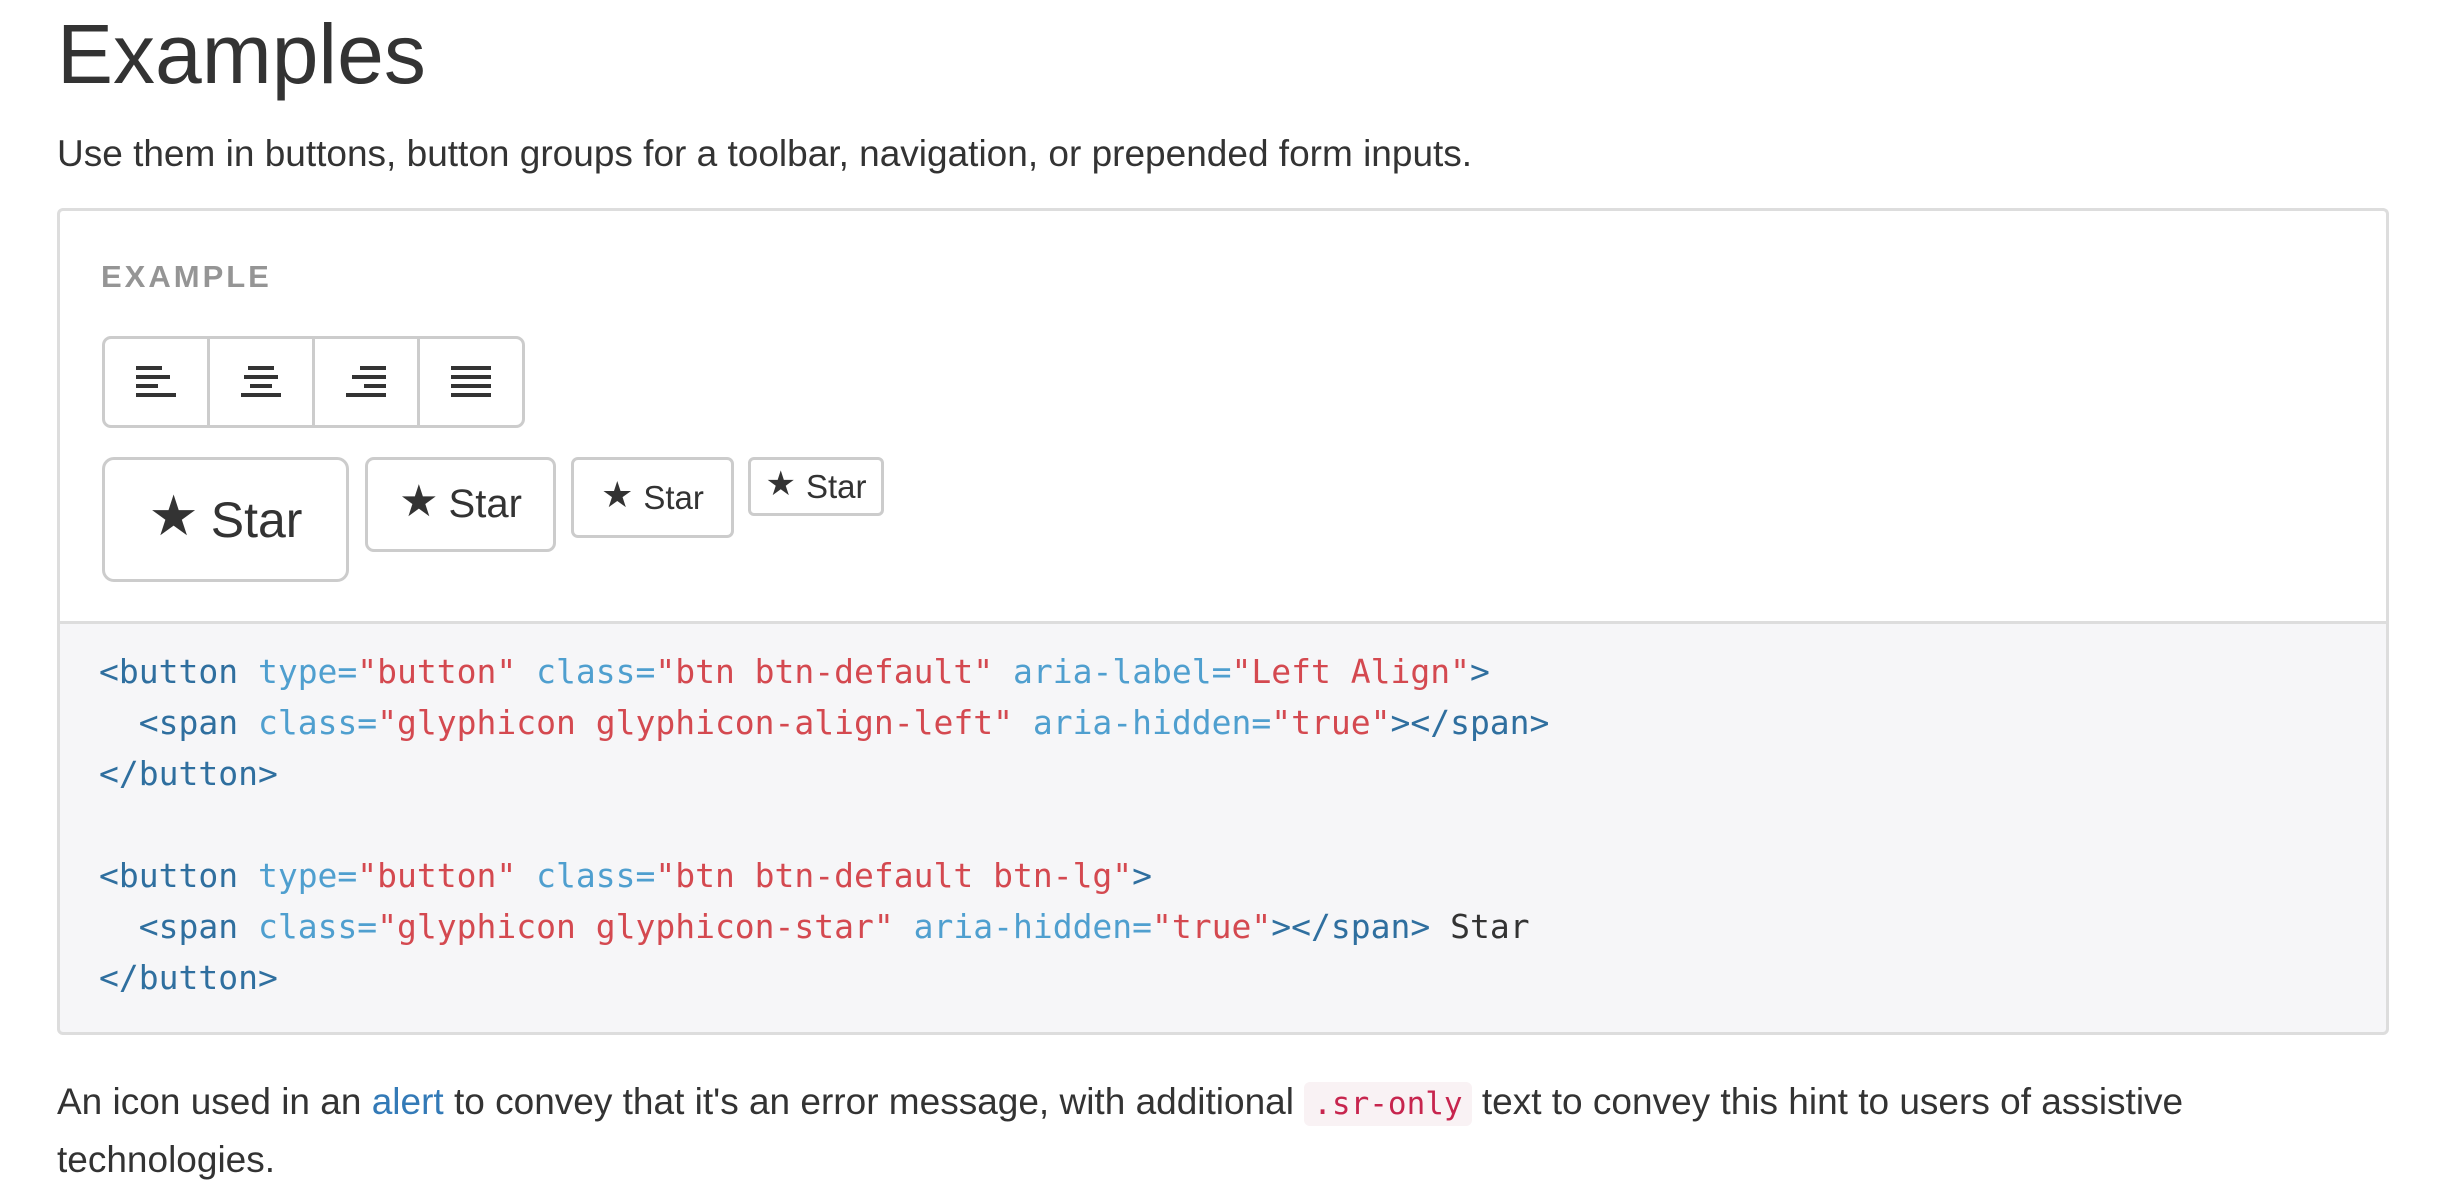 This screenshot has width=2441, height=1189. What do you see at coordinates (635, 926) in the screenshot?
I see `code-token: "glyphicon glyphicon-star"` at bounding box center [635, 926].